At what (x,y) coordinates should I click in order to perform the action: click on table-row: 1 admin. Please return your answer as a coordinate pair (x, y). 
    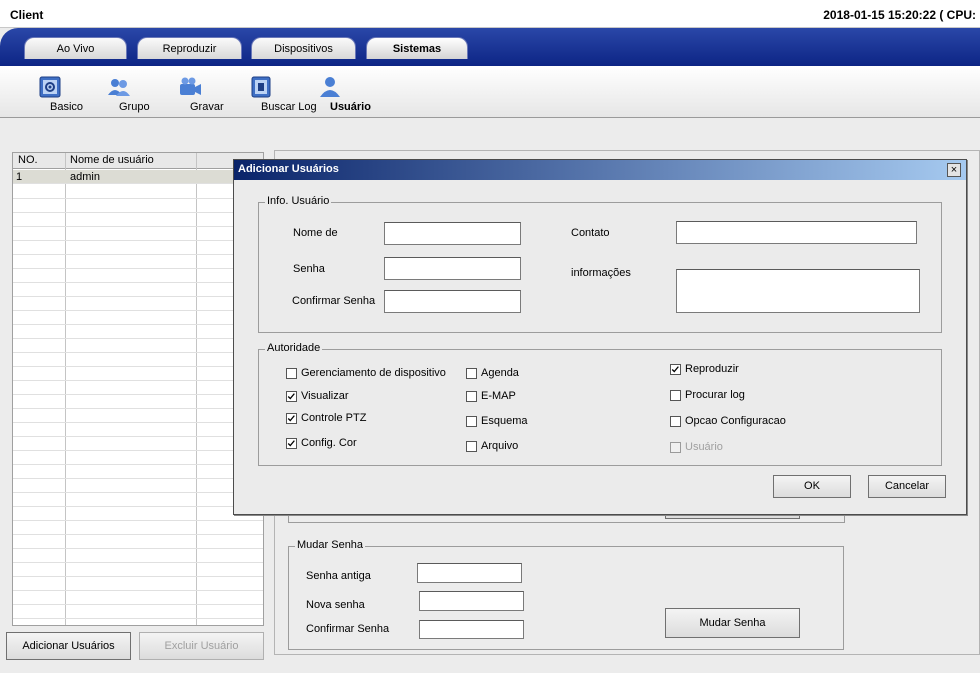
    Looking at the image, I should click on (138, 177).